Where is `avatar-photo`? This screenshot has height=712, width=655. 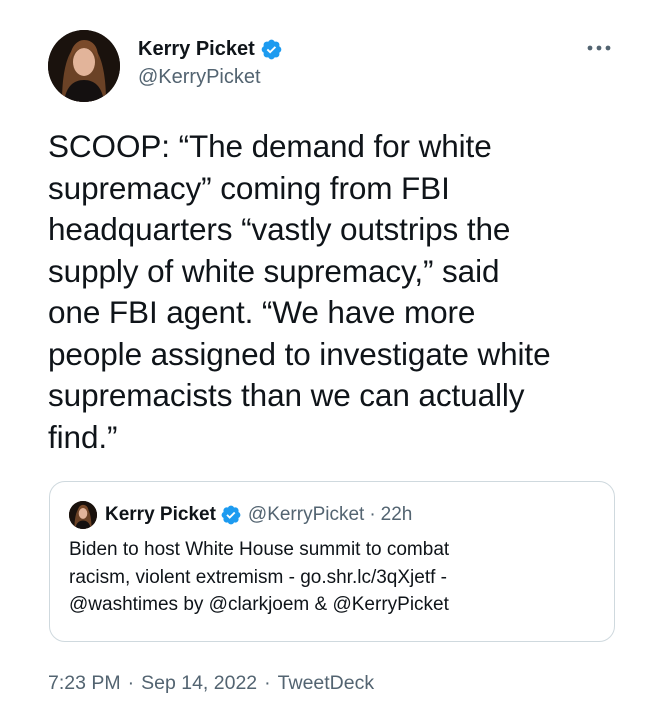
avatar-photo is located at coordinates (84, 66).